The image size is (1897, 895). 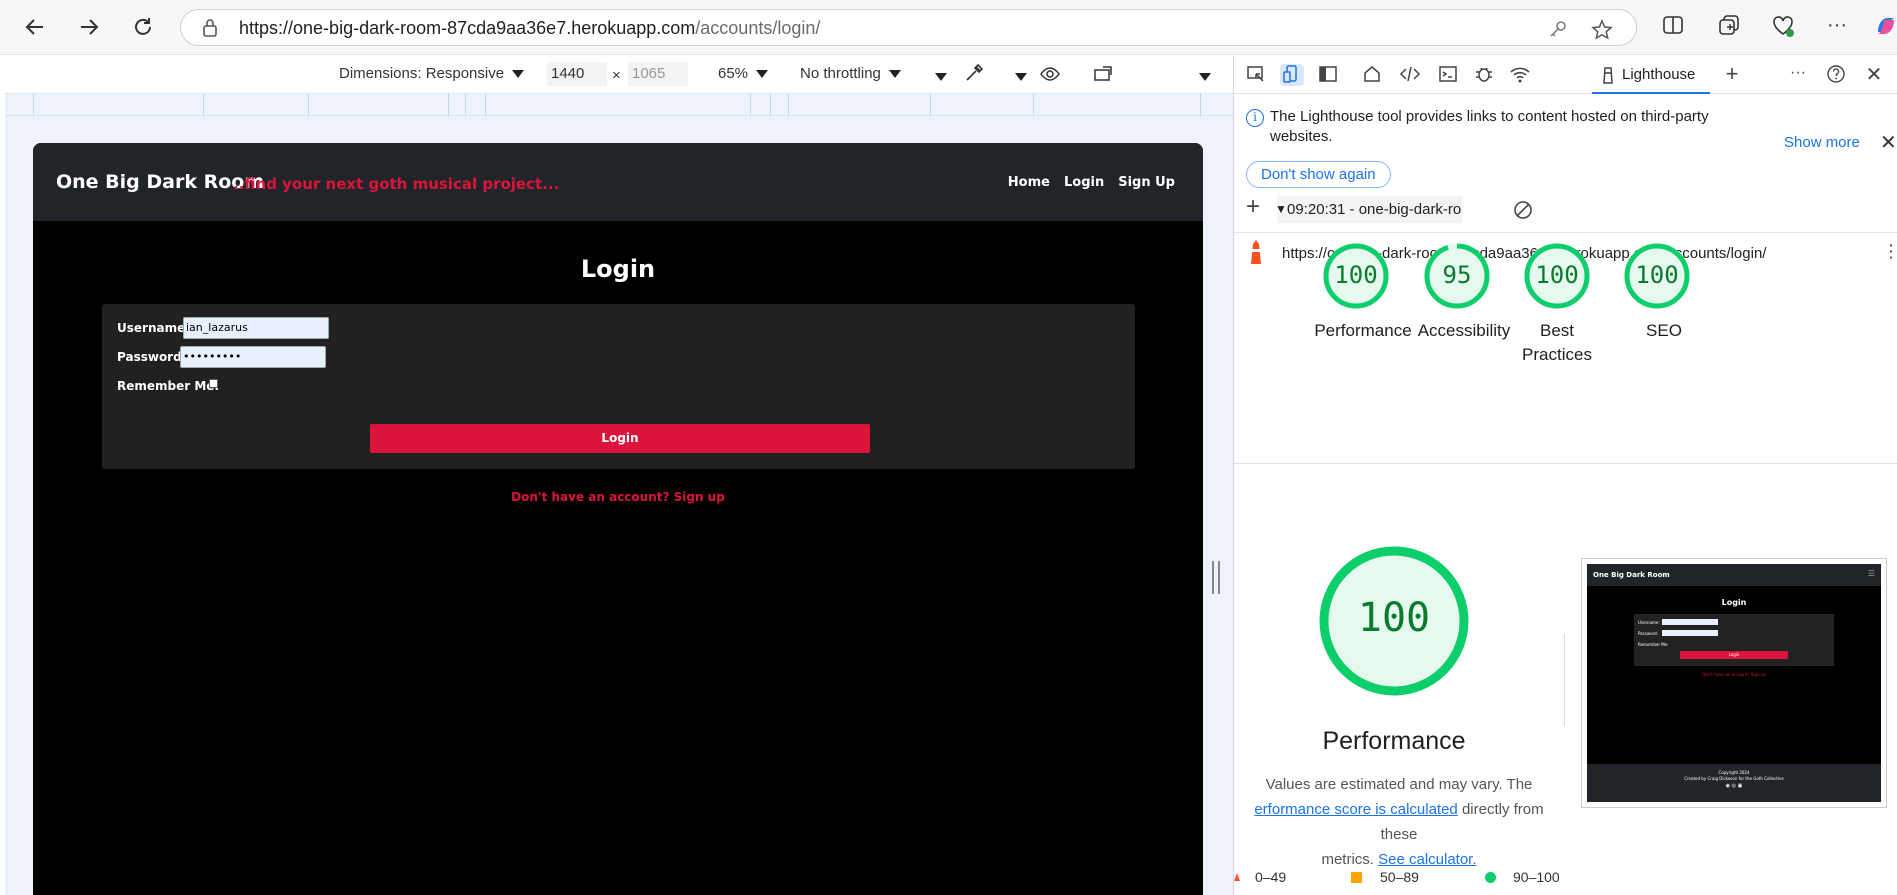 I want to click on score-legend: 0–49 50–89 90–100, so click(x=1565, y=879).